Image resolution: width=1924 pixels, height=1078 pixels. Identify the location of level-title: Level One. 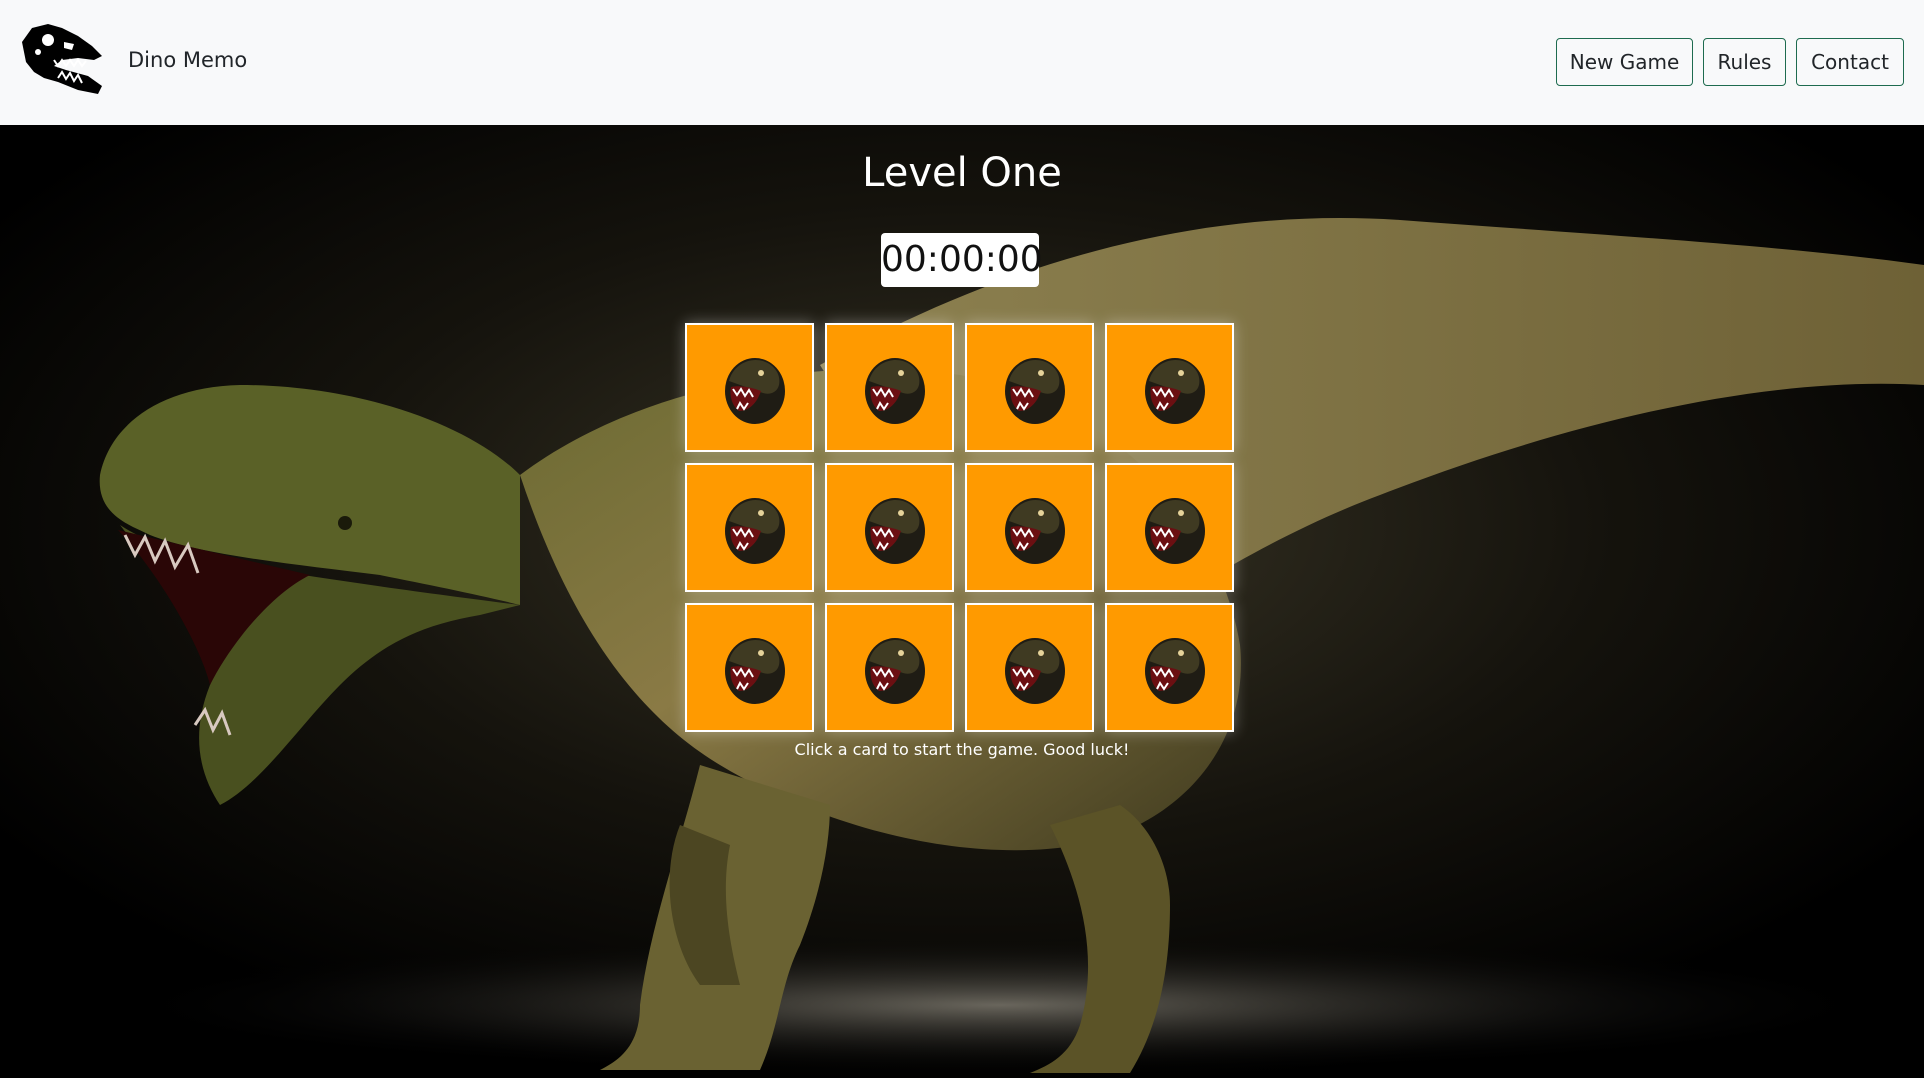
(962, 173).